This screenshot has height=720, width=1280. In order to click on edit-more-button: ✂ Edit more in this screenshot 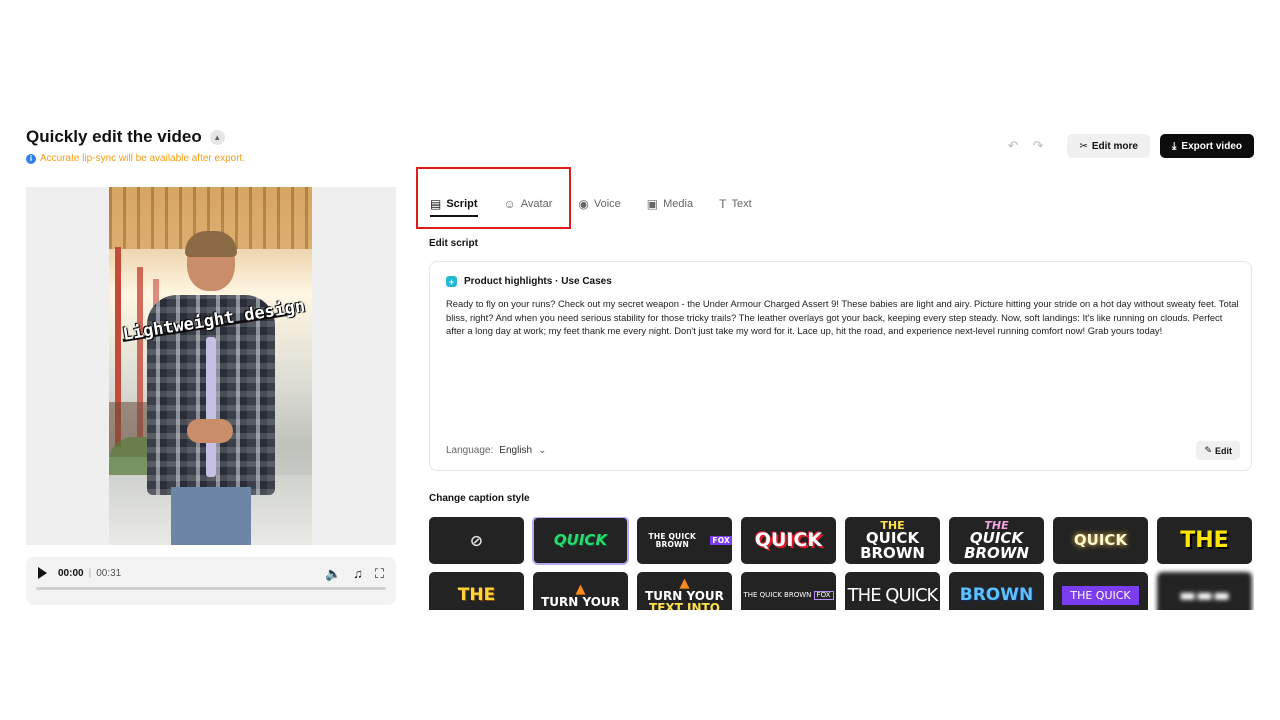, I will do `click(1108, 146)`.